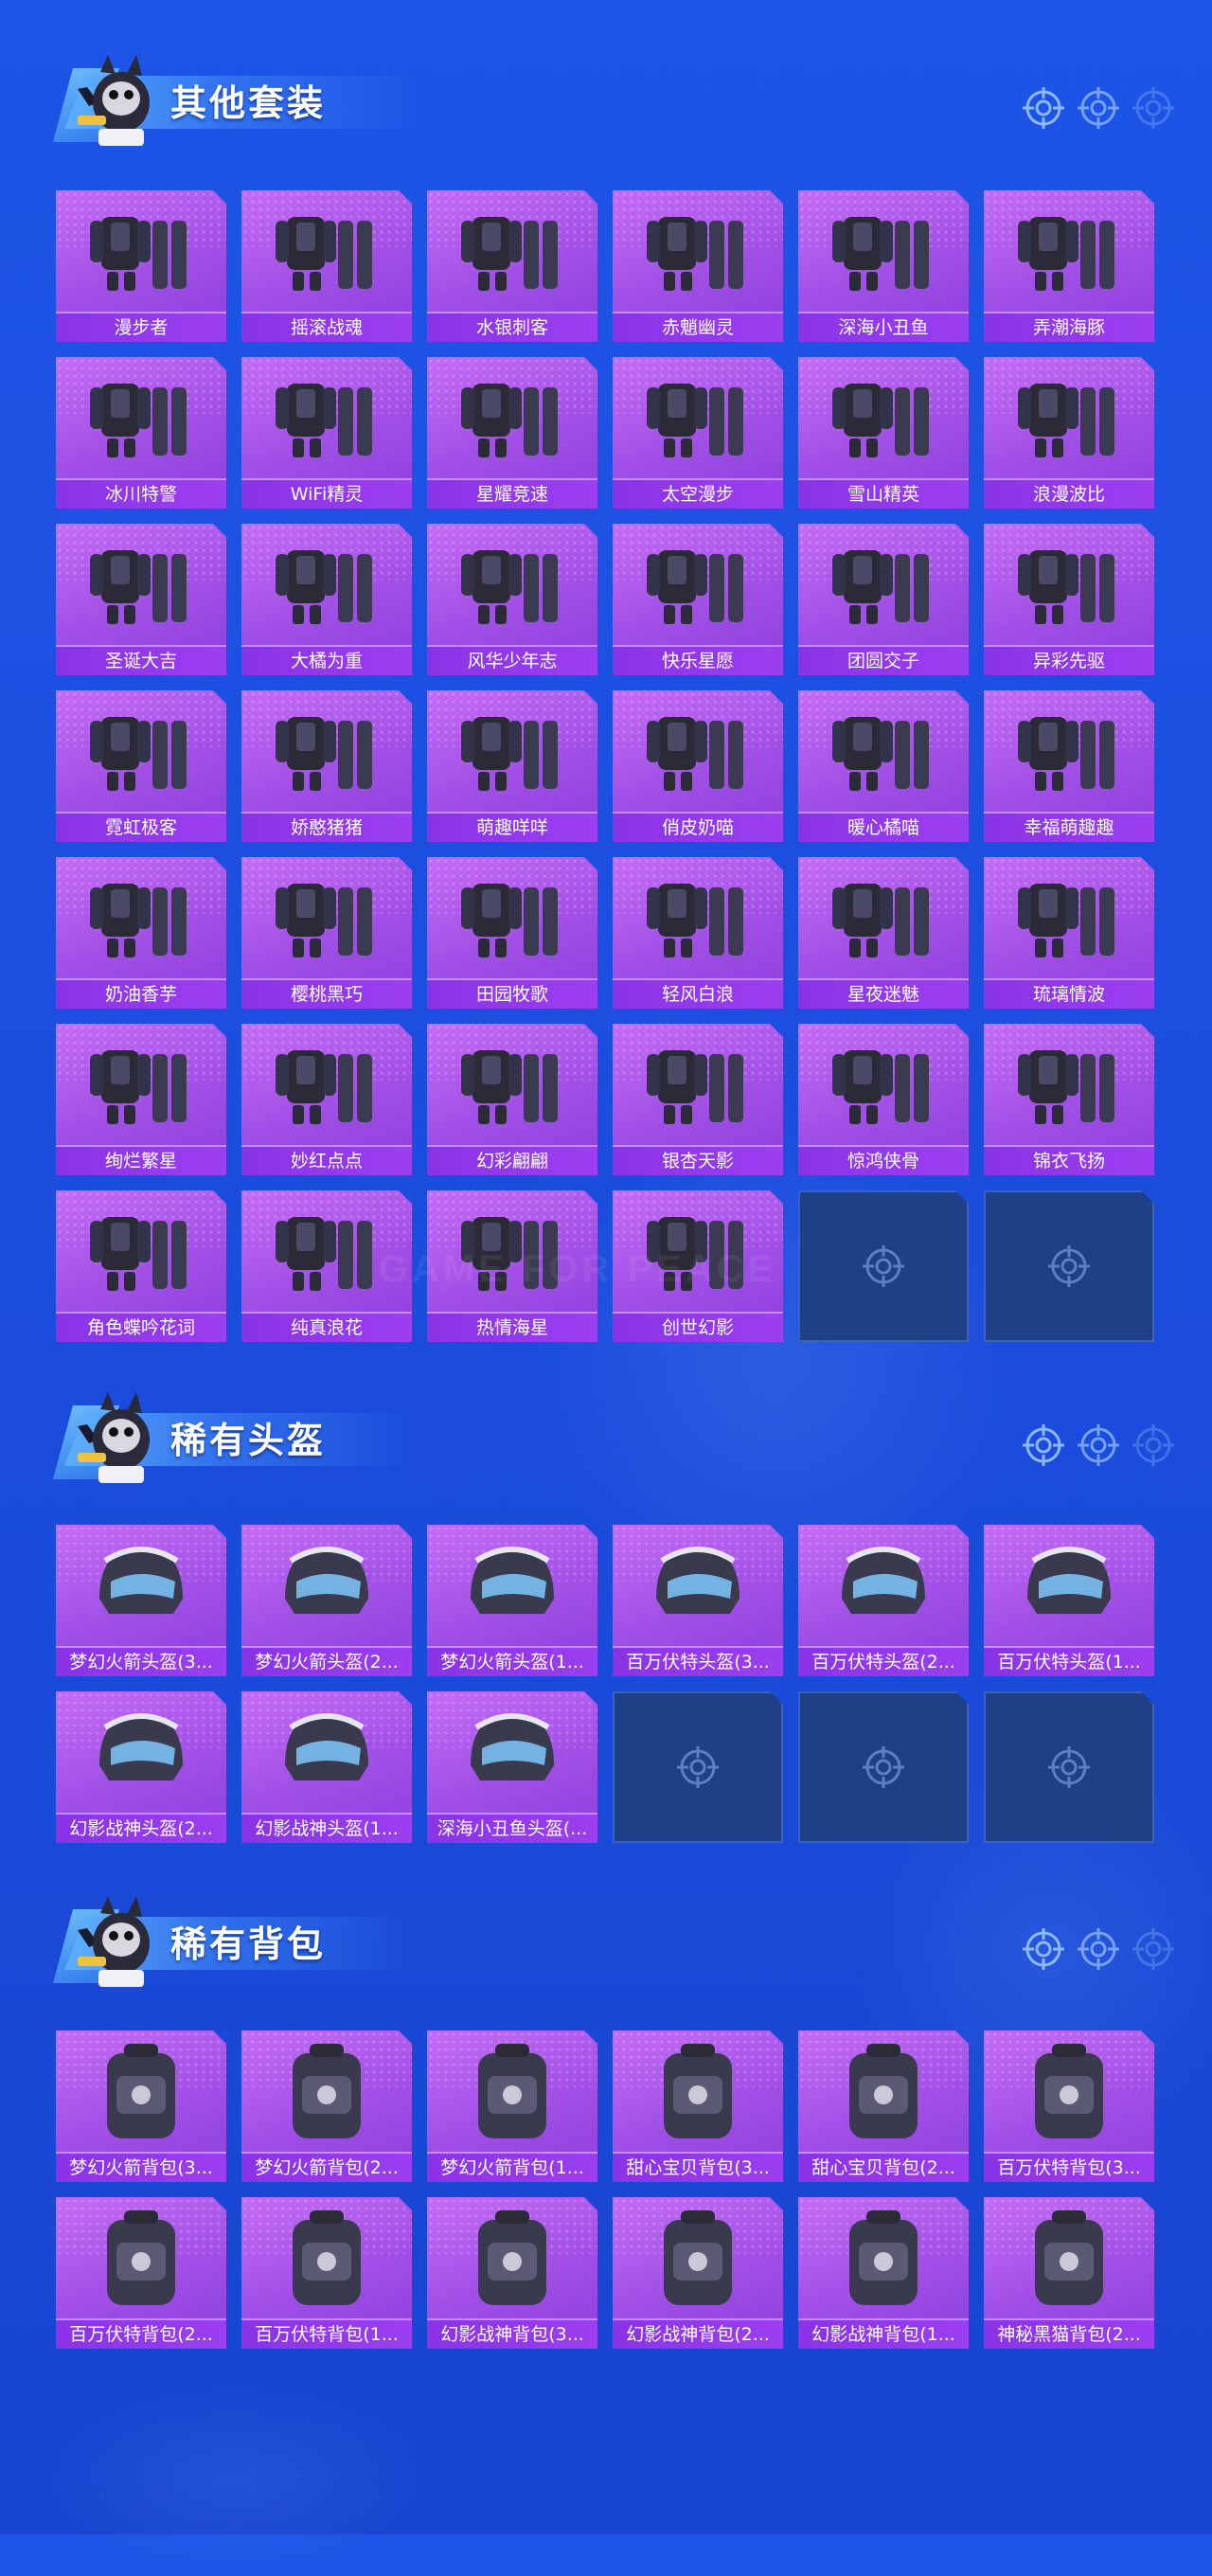 Image resolution: width=1212 pixels, height=2576 pixels. Describe the element at coordinates (698, 599) in the screenshot. I see `item-card: 快乐星愿` at that location.